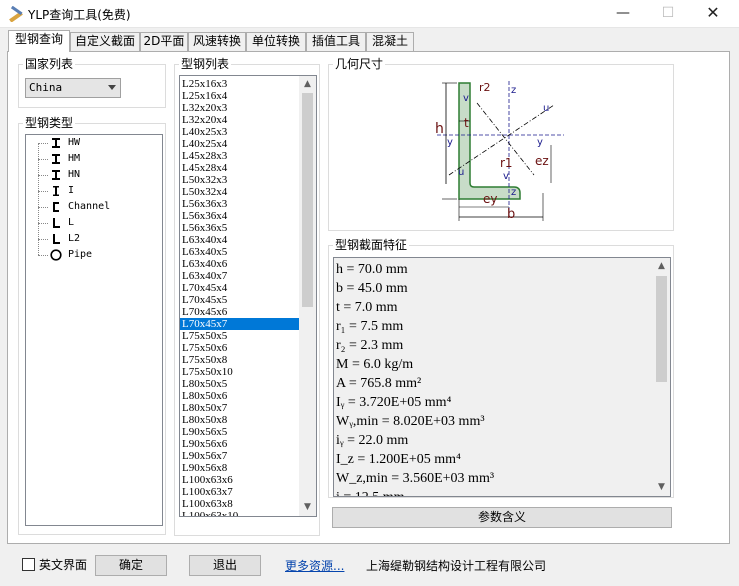  What do you see at coordinates (240, 276) in the screenshot?
I see `list-item: L63x40x7` at bounding box center [240, 276].